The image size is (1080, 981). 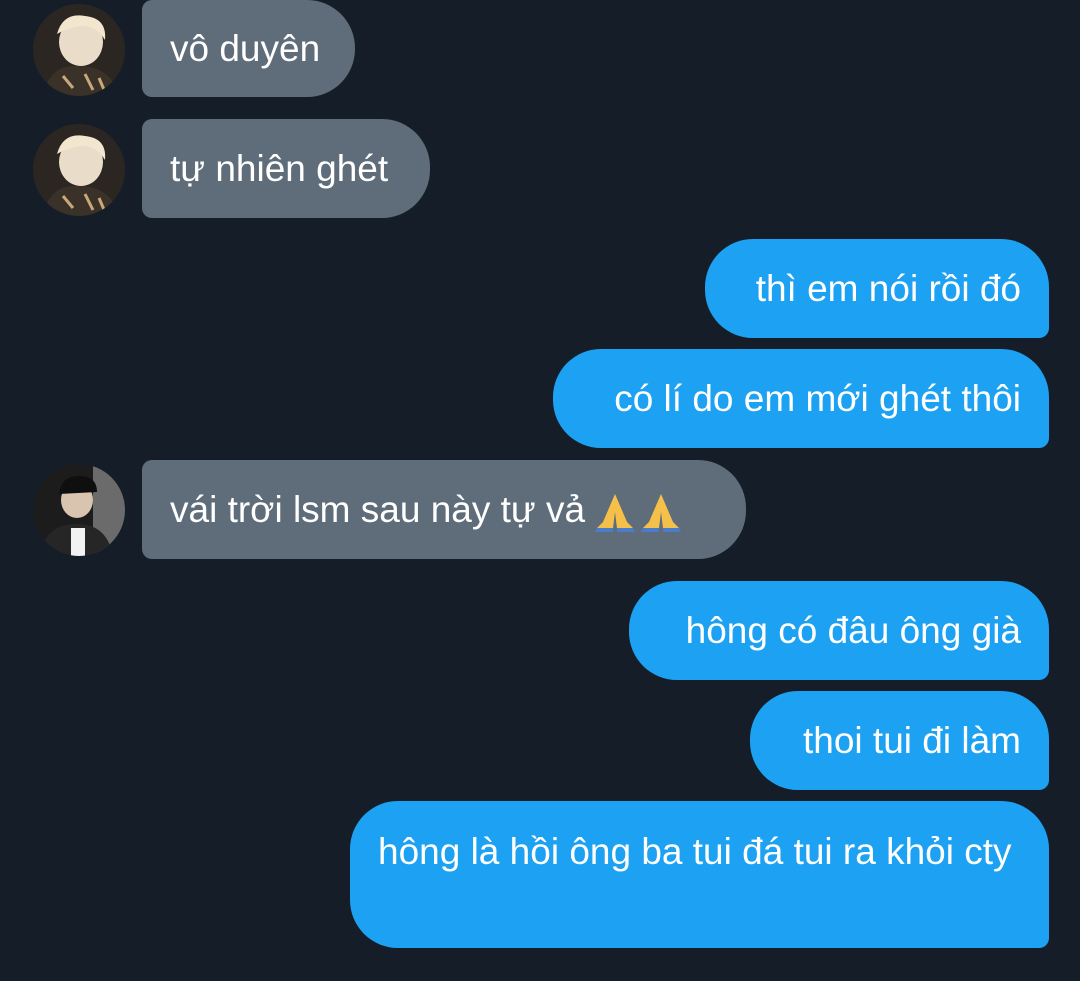 What do you see at coordinates (279, 168) in the screenshot?
I see `message-text: tự nhiên ghét` at bounding box center [279, 168].